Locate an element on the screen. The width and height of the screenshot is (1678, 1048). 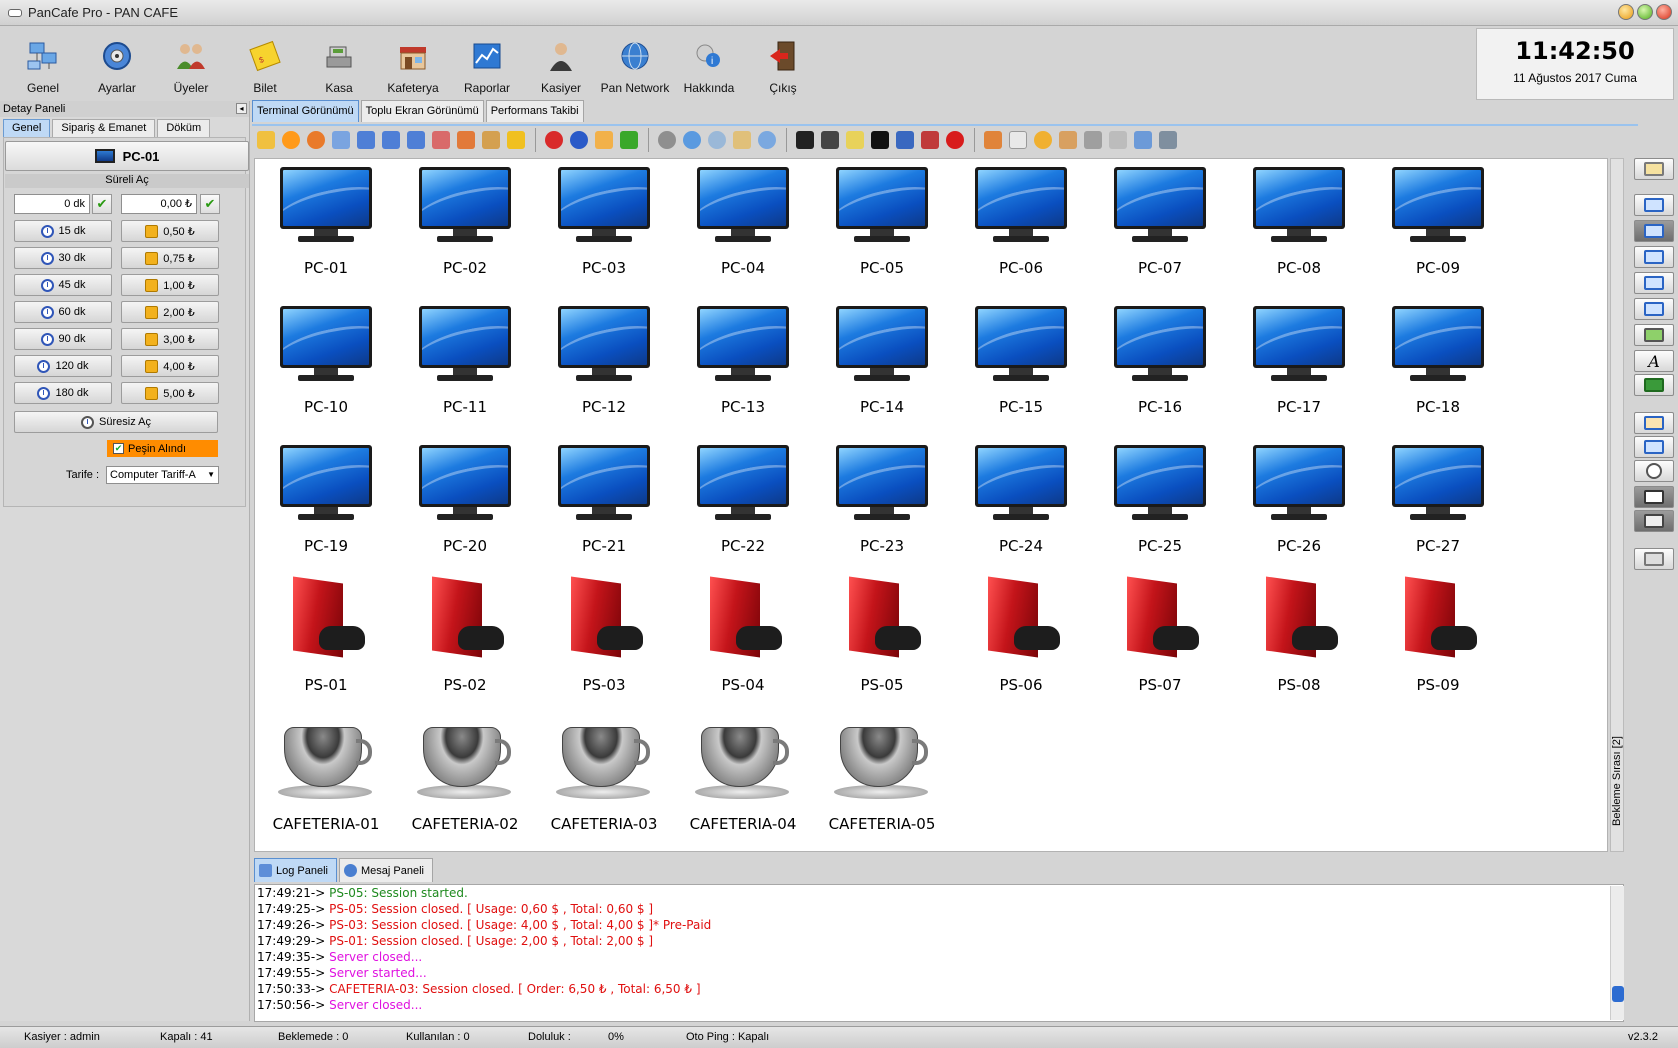
pc-terminal: PC-11 is located at coordinates (465, 361).